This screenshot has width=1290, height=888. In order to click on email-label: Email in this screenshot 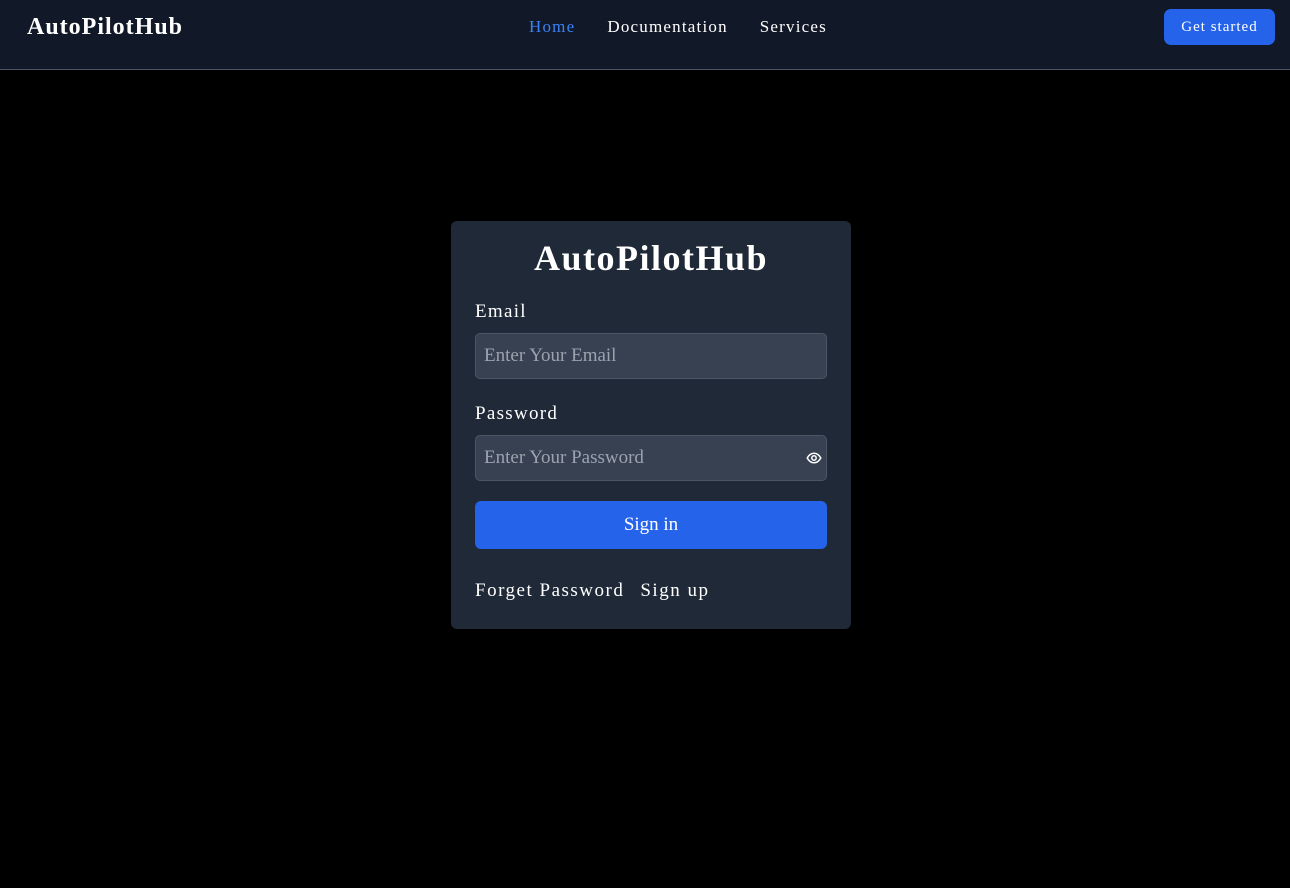, I will do `click(501, 311)`.